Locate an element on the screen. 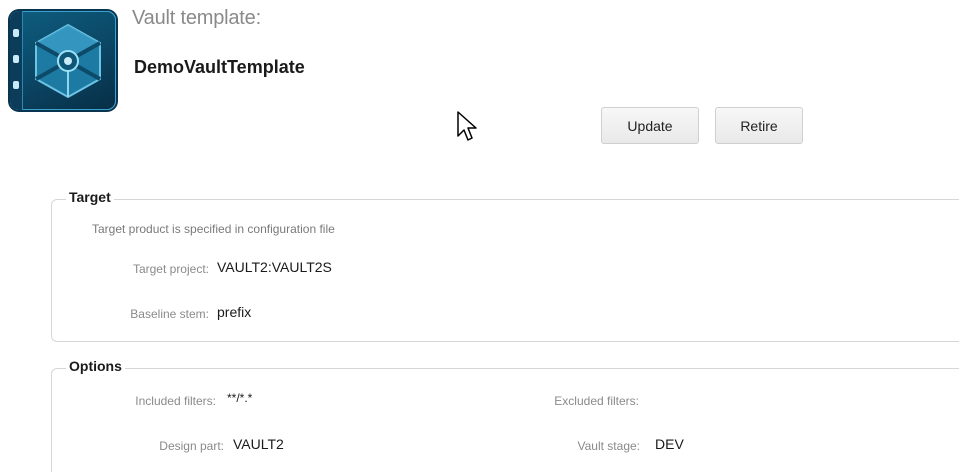  retire-button: Retire is located at coordinates (759, 125).